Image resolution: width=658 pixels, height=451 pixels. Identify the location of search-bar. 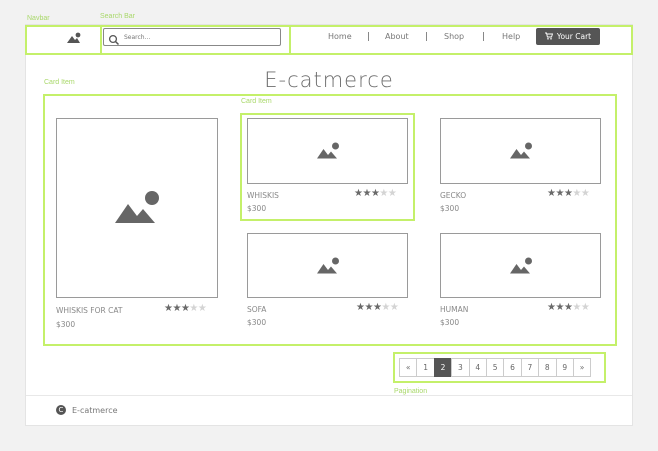
(192, 37).